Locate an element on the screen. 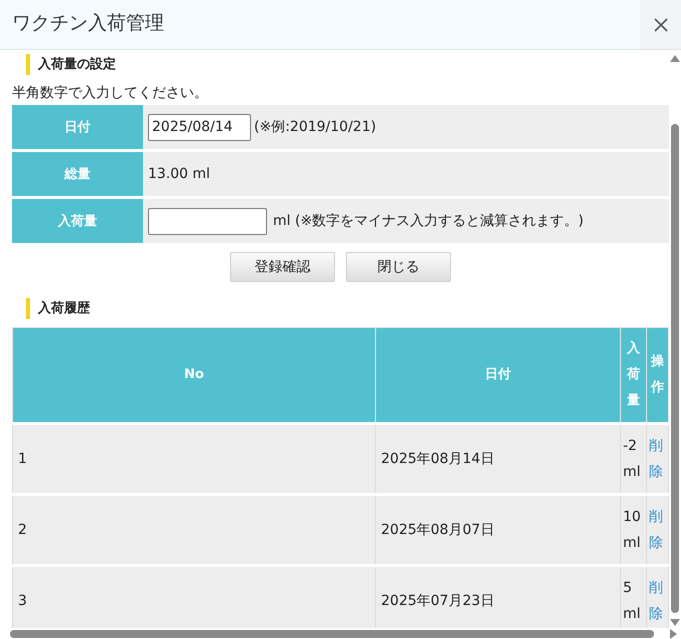 This screenshot has width=681, height=639. close-button is located at coordinates (660, 24).